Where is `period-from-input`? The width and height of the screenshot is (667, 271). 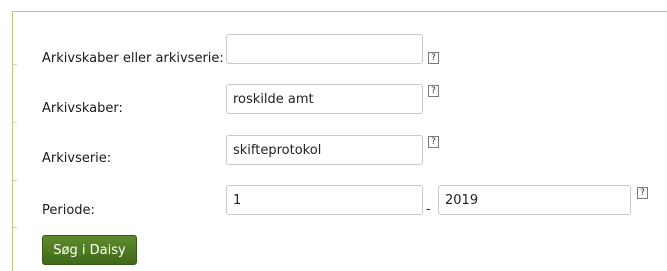 period-from-input is located at coordinates (324, 200).